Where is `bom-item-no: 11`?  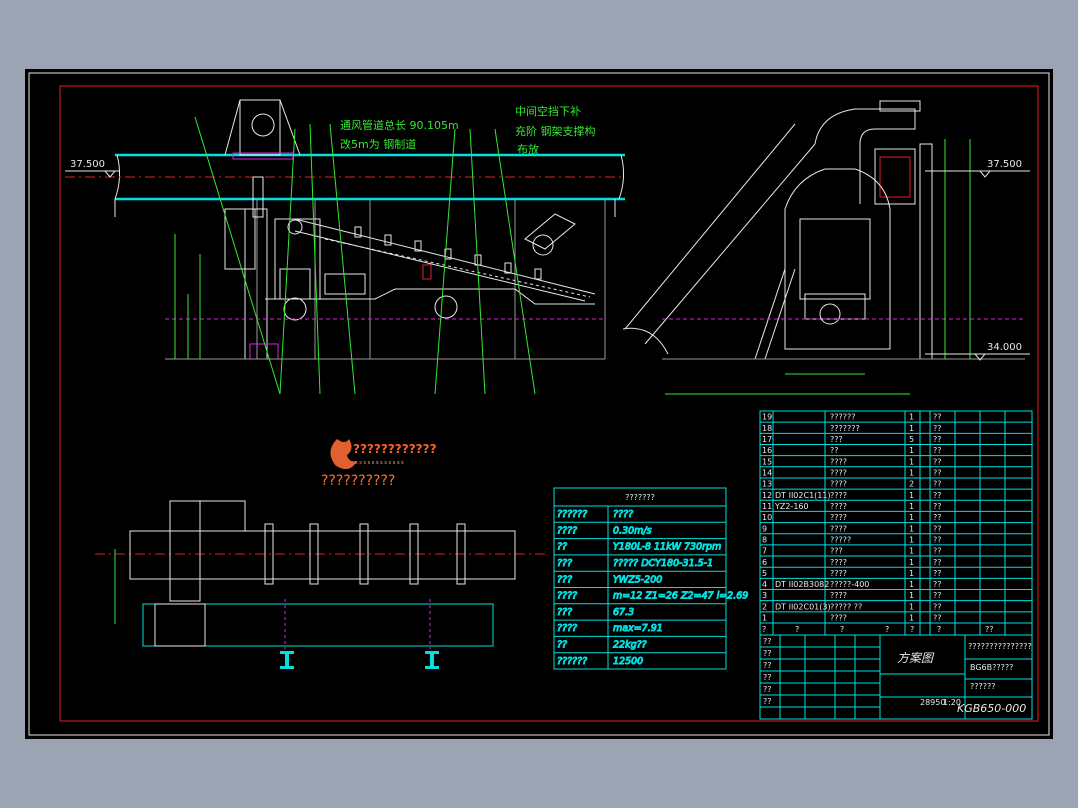 bom-item-no: 11 is located at coordinates (767, 506).